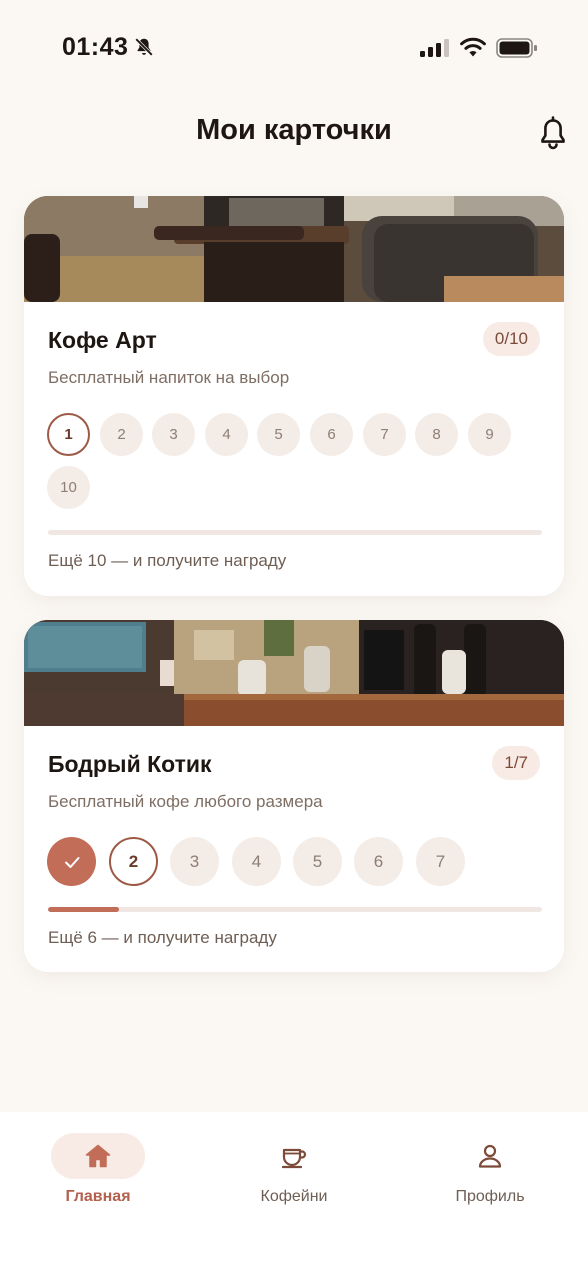 The width and height of the screenshot is (588, 1280). I want to click on stamp-slot: 10, so click(68, 487).